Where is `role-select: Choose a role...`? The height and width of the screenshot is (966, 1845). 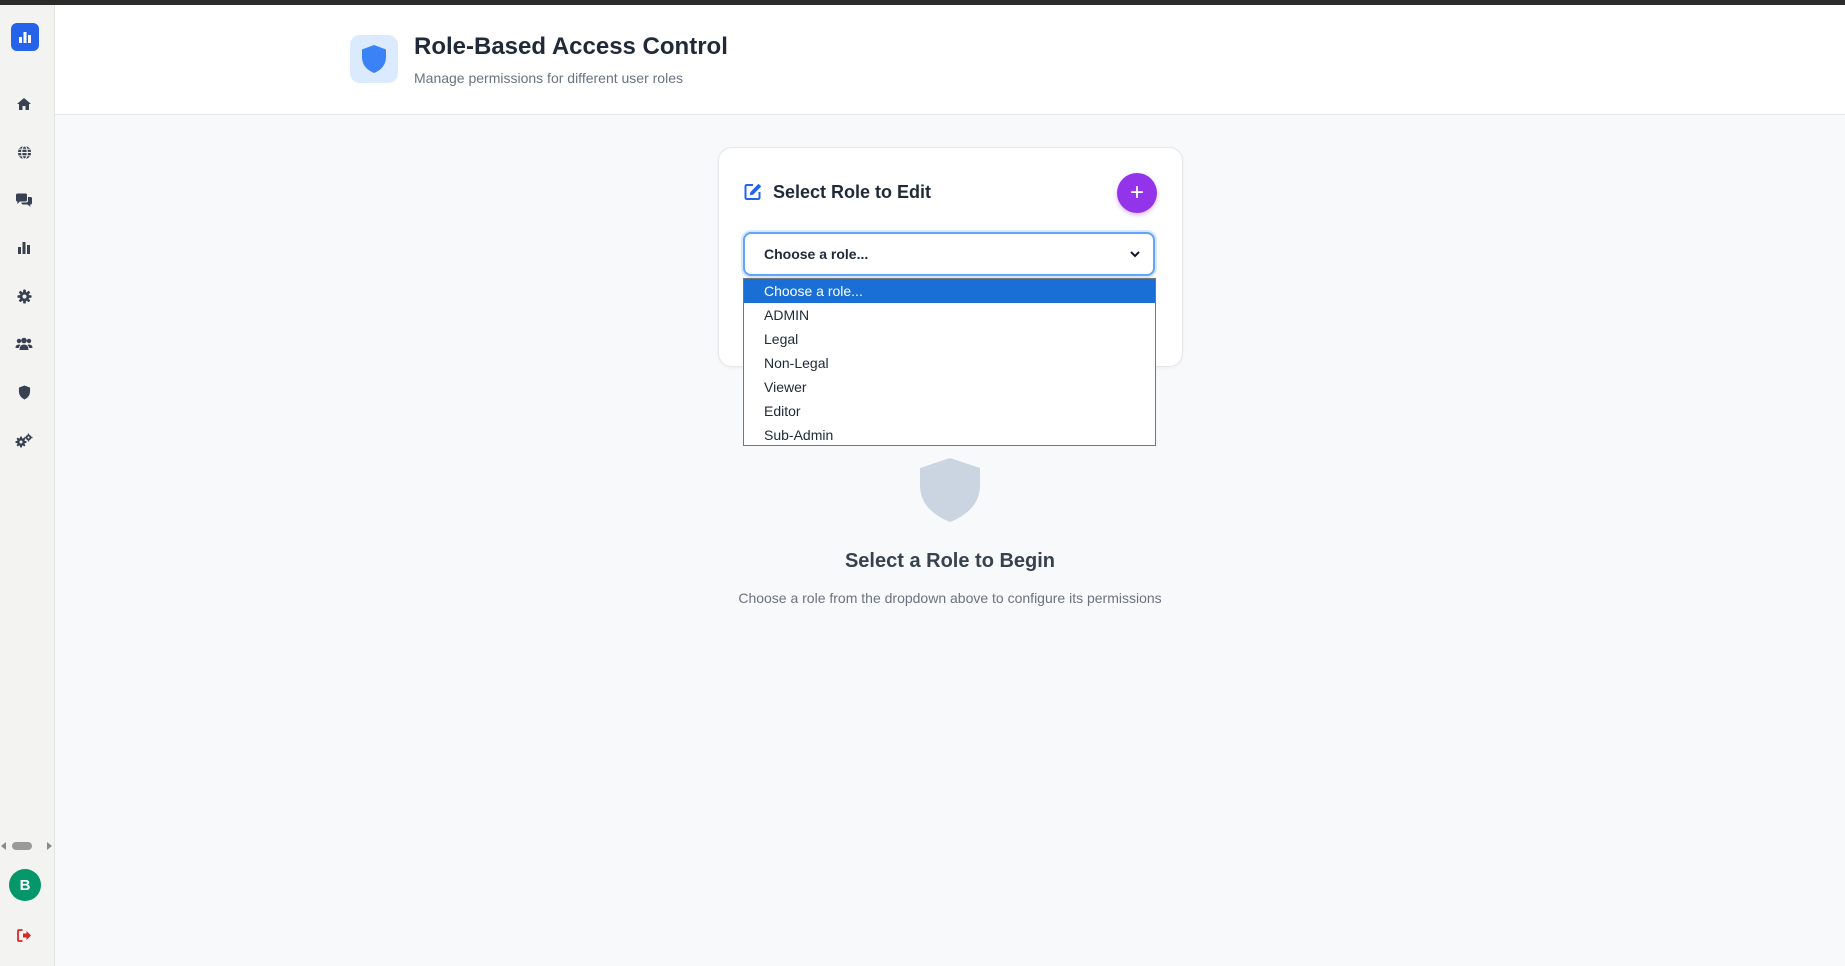 role-select: Choose a role... is located at coordinates (949, 254).